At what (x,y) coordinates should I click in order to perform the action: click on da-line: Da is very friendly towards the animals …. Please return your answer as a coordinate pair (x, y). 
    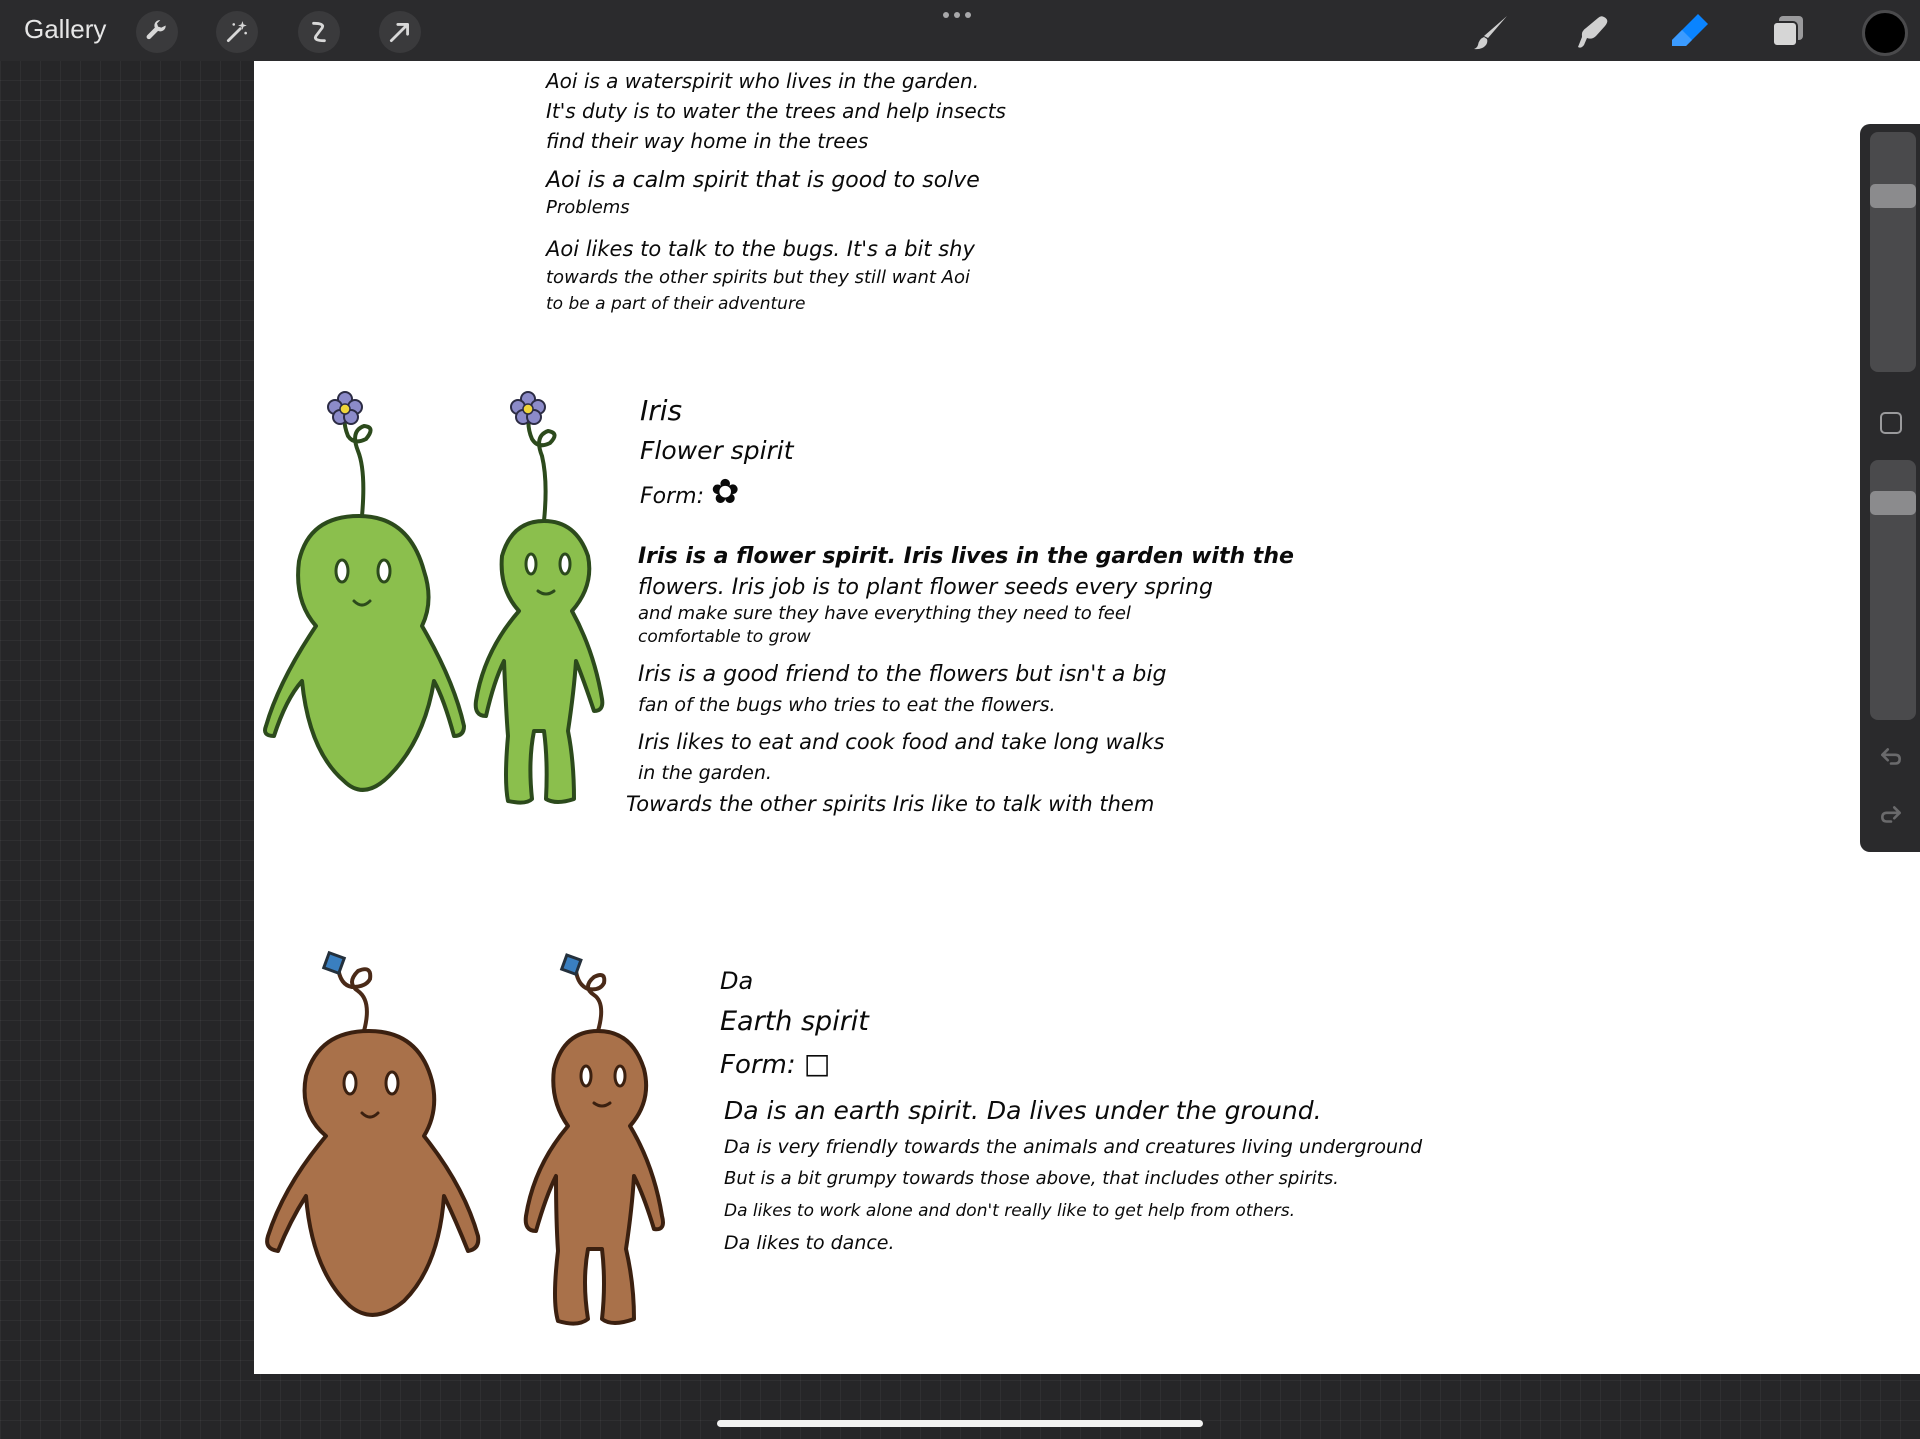
    Looking at the image, I should click on (1073, 1147).